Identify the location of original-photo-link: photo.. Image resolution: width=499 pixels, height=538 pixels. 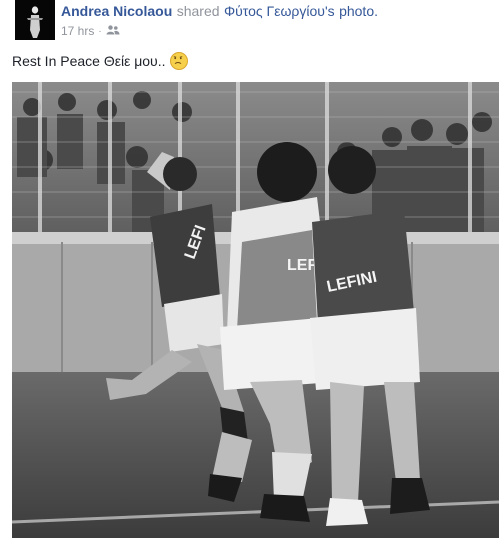
(358, 11).